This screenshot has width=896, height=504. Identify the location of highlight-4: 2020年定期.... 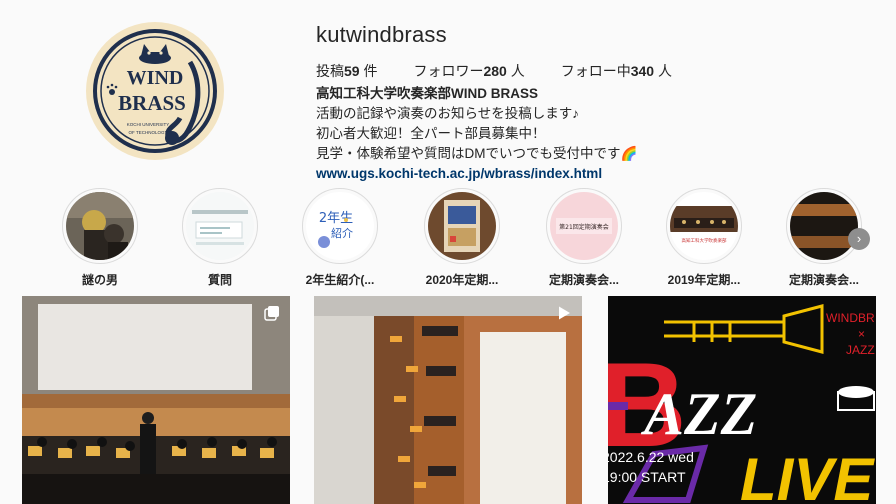
(462, 238).